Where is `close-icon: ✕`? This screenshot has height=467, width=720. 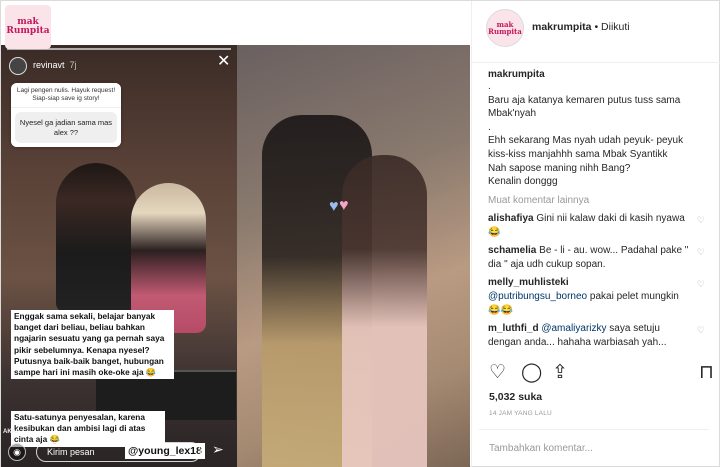
close-icon: ✕ is located at coordinates (223, 62).